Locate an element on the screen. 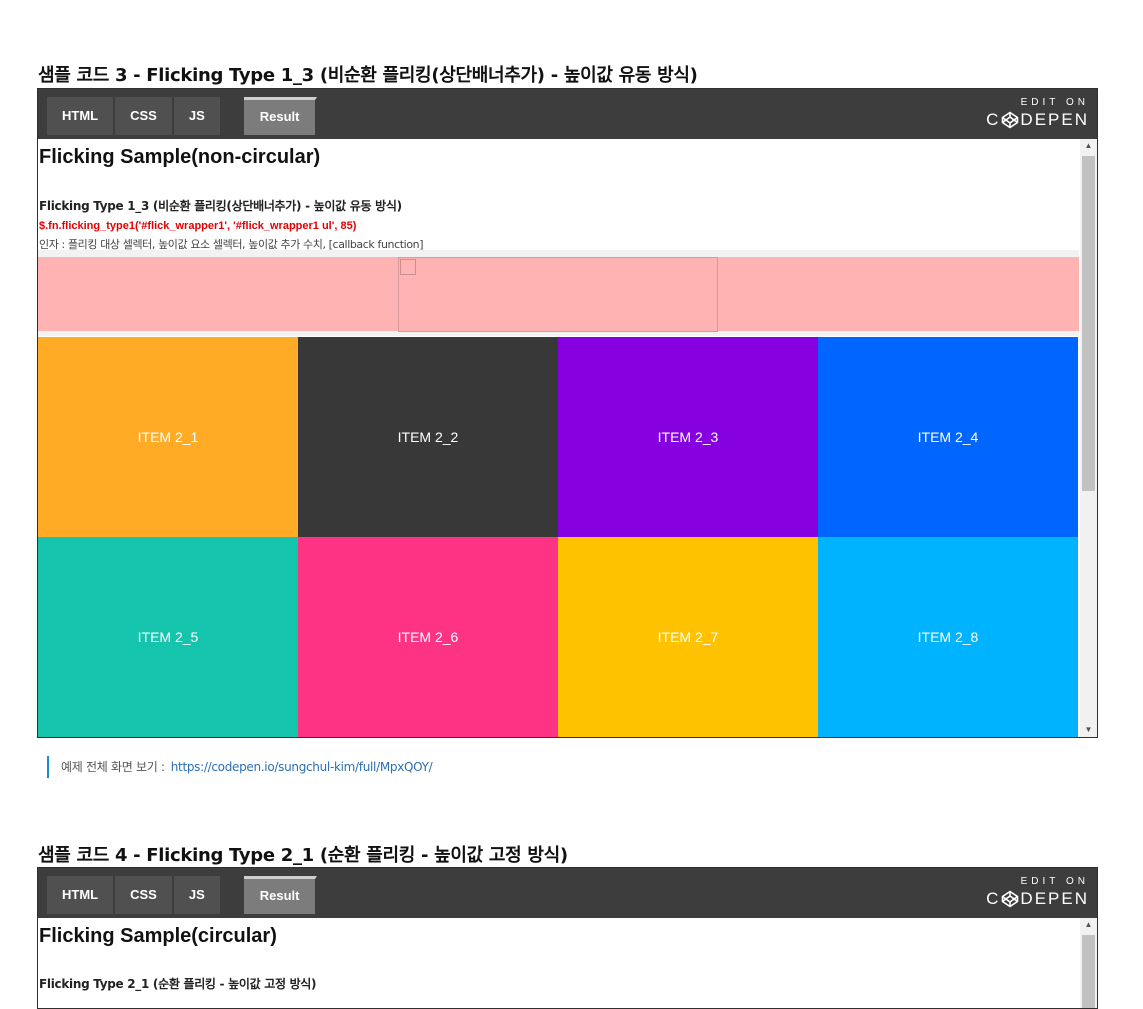 The image size is (1143, 1009). flick-item: ITEM 2_8 is located at coordinates (948, 637).